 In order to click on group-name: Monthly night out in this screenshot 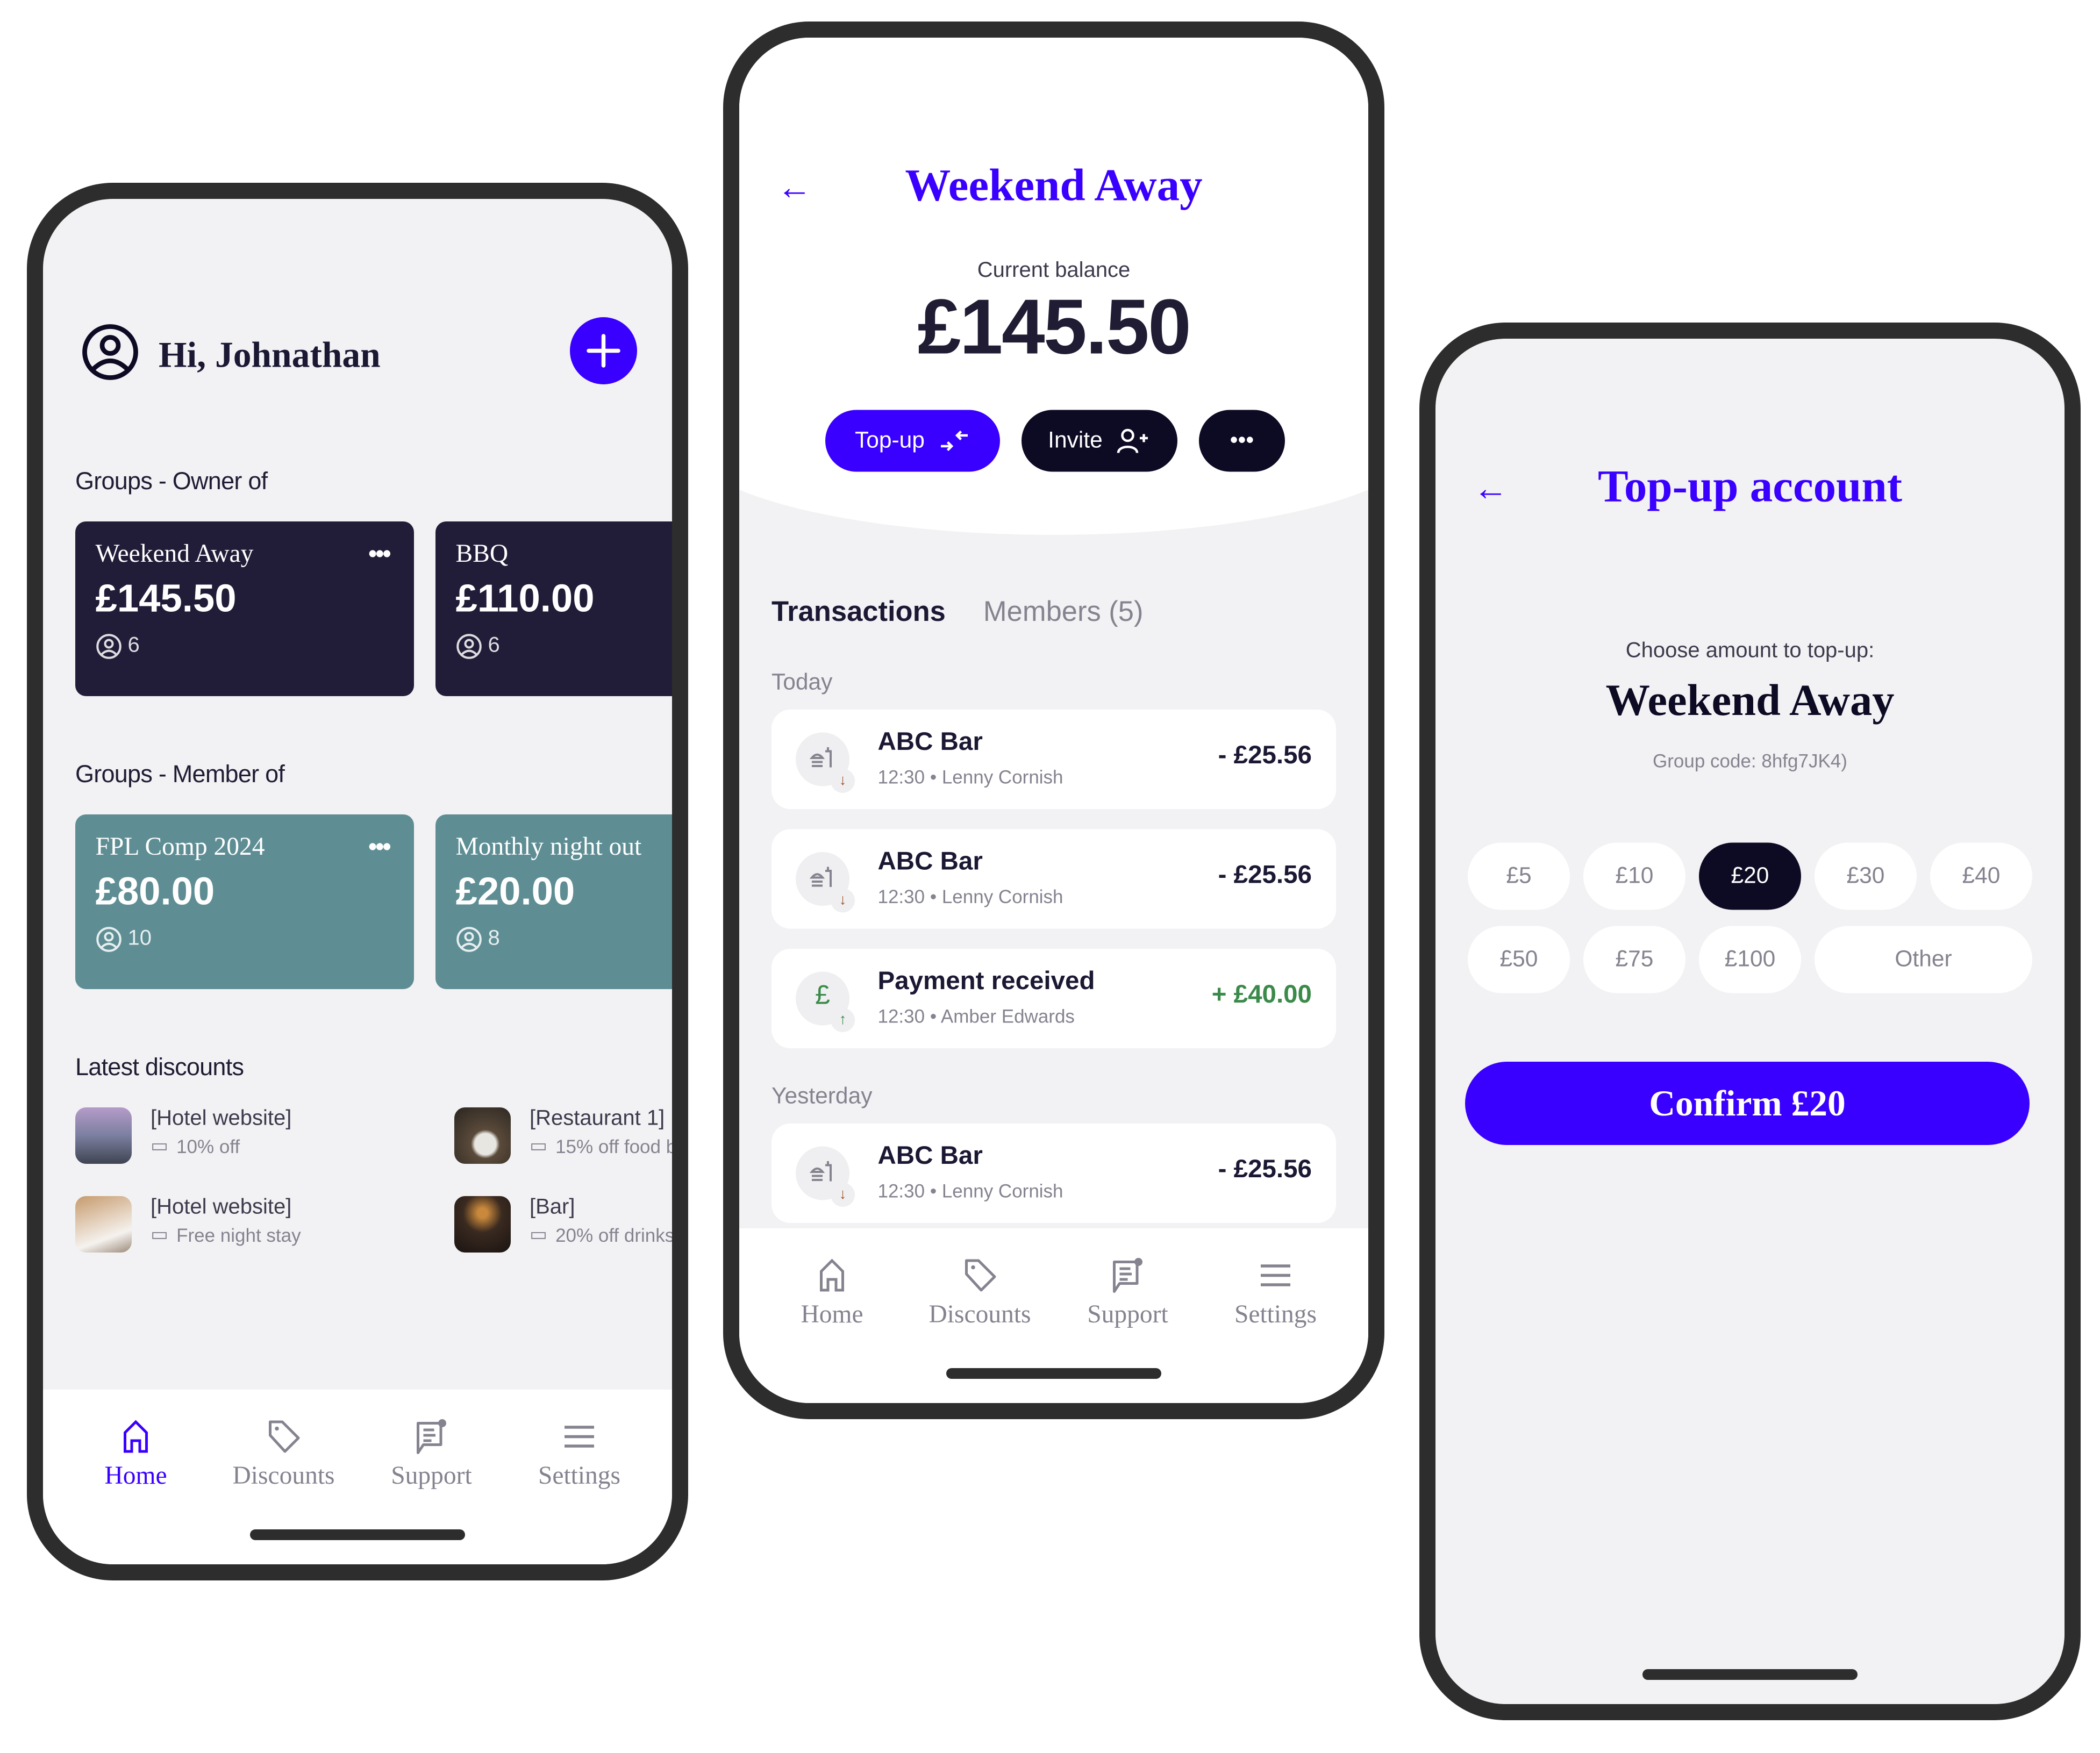, I will do `click(548, 847)`.